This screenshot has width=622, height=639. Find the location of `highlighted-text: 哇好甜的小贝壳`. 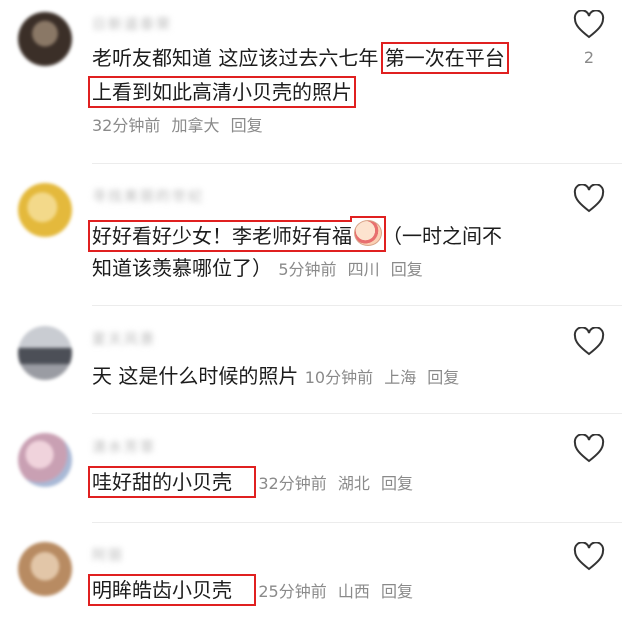

highlighted-text: 哇好甜的小贝壳 is located at coordinates (172, 482).